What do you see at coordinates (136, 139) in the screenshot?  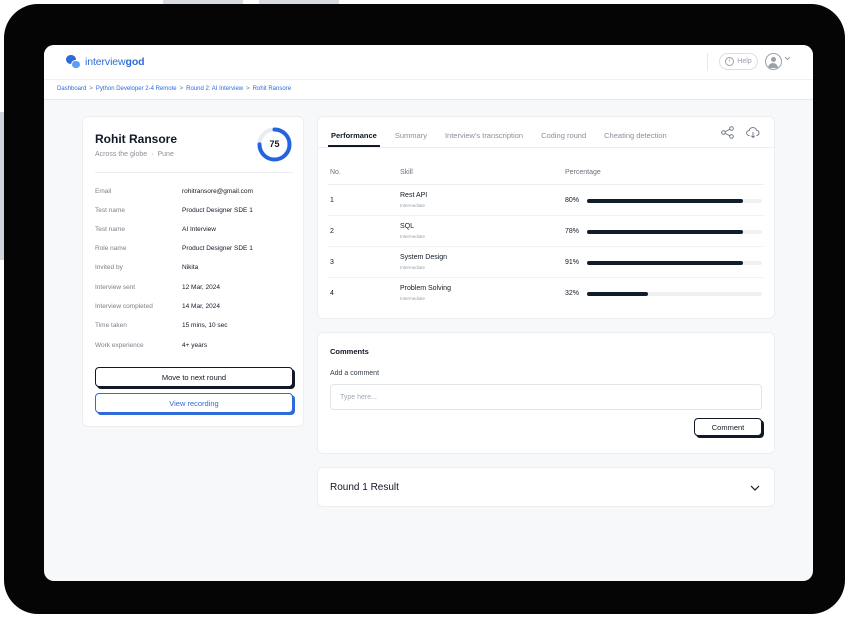 I see `candidate-name: Rohit Ransore` at bounding box center [136, 139].